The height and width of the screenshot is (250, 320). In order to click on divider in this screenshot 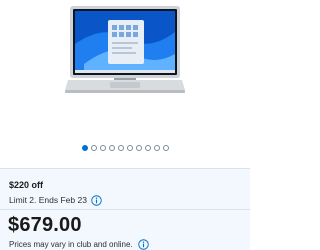, I will do `click(125, 209)`.